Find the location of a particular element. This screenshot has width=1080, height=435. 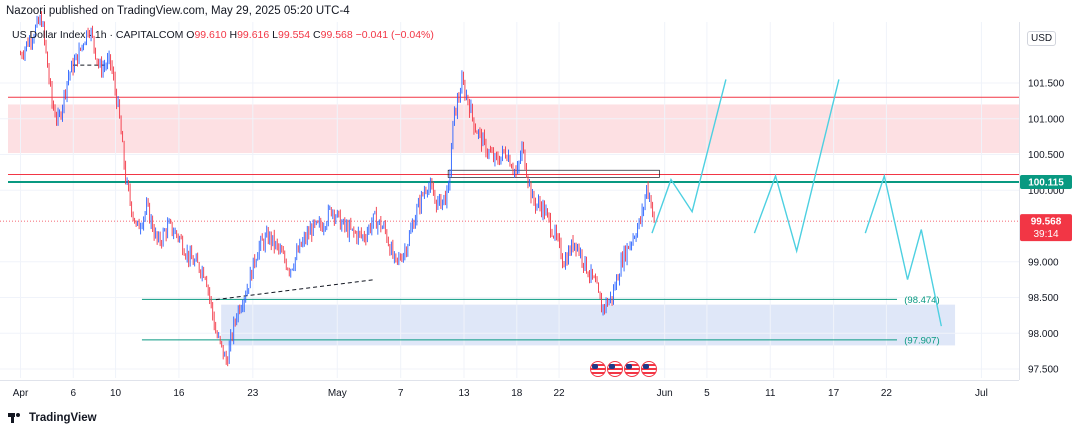

price-tick-label: 99.000 is located at coordinates (1043, 262).